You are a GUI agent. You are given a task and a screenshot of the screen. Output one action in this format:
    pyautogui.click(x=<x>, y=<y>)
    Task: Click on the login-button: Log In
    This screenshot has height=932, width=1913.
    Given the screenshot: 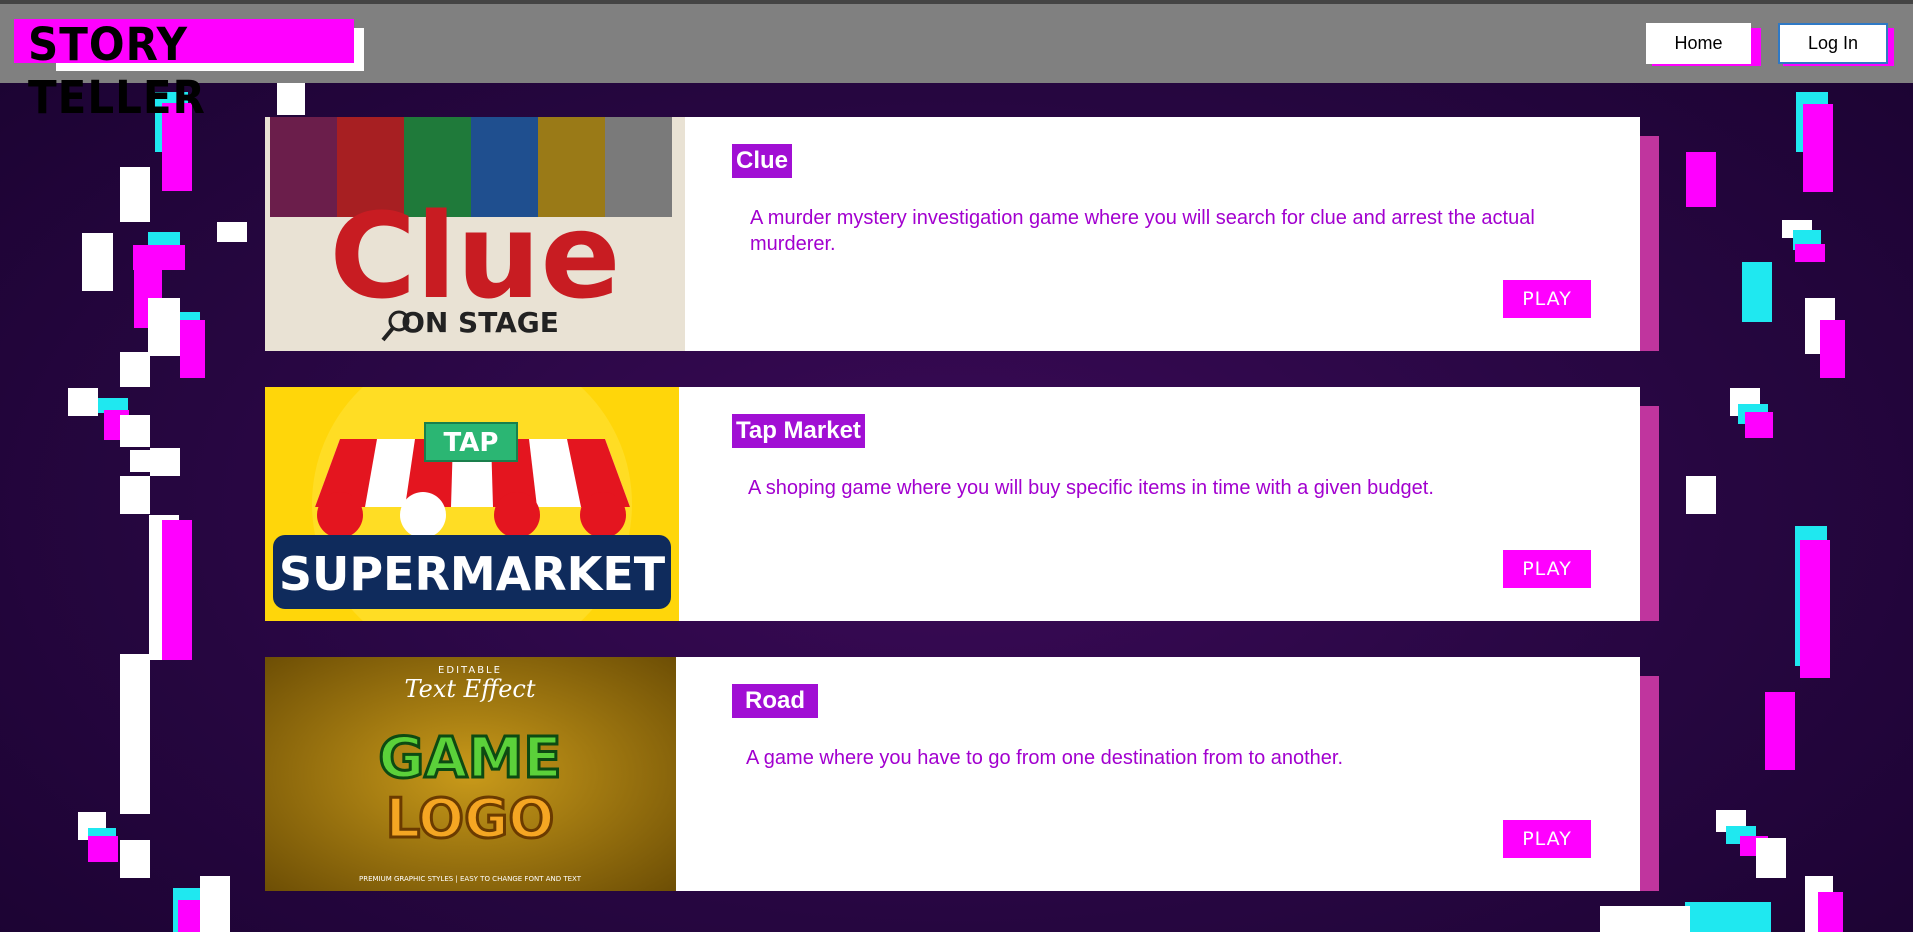 What is the action you would take?
    pyautogui.click(x=1833, y=43)
    